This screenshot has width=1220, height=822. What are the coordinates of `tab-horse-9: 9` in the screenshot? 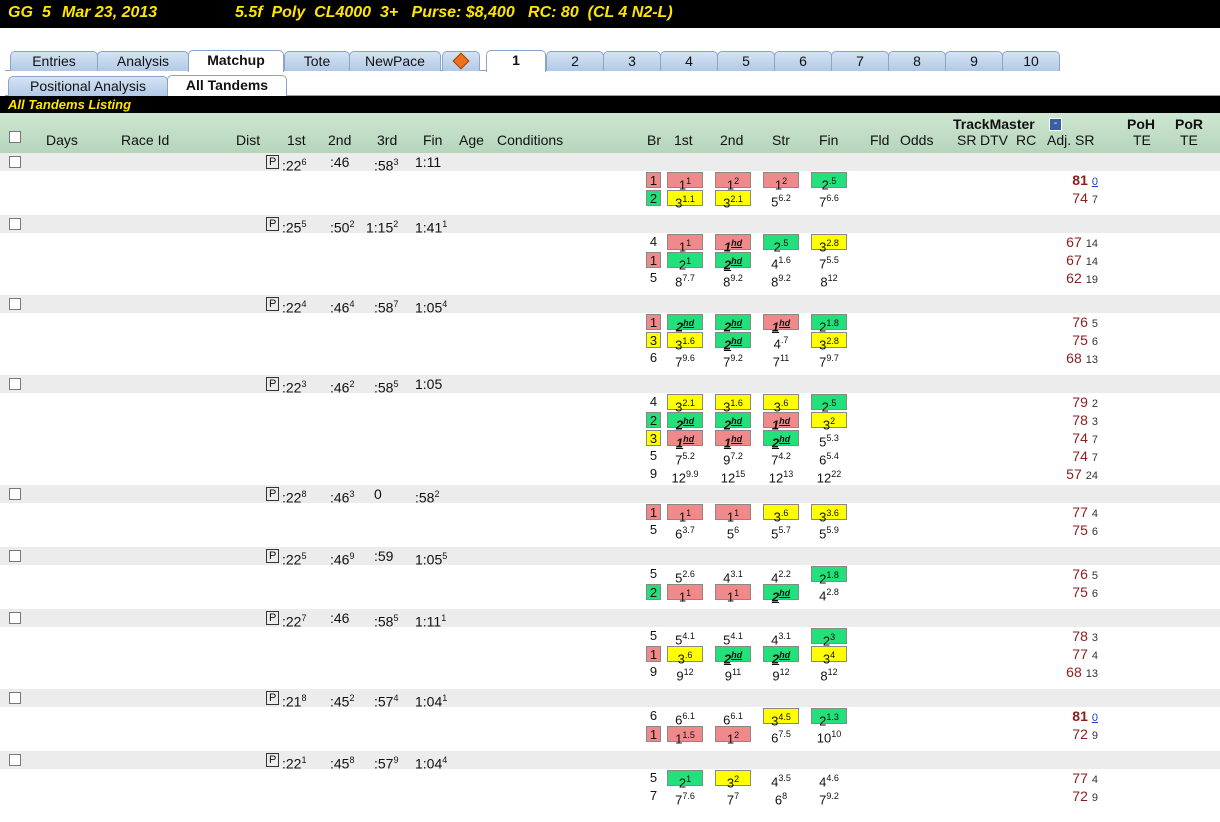 It's located at (974, 61).